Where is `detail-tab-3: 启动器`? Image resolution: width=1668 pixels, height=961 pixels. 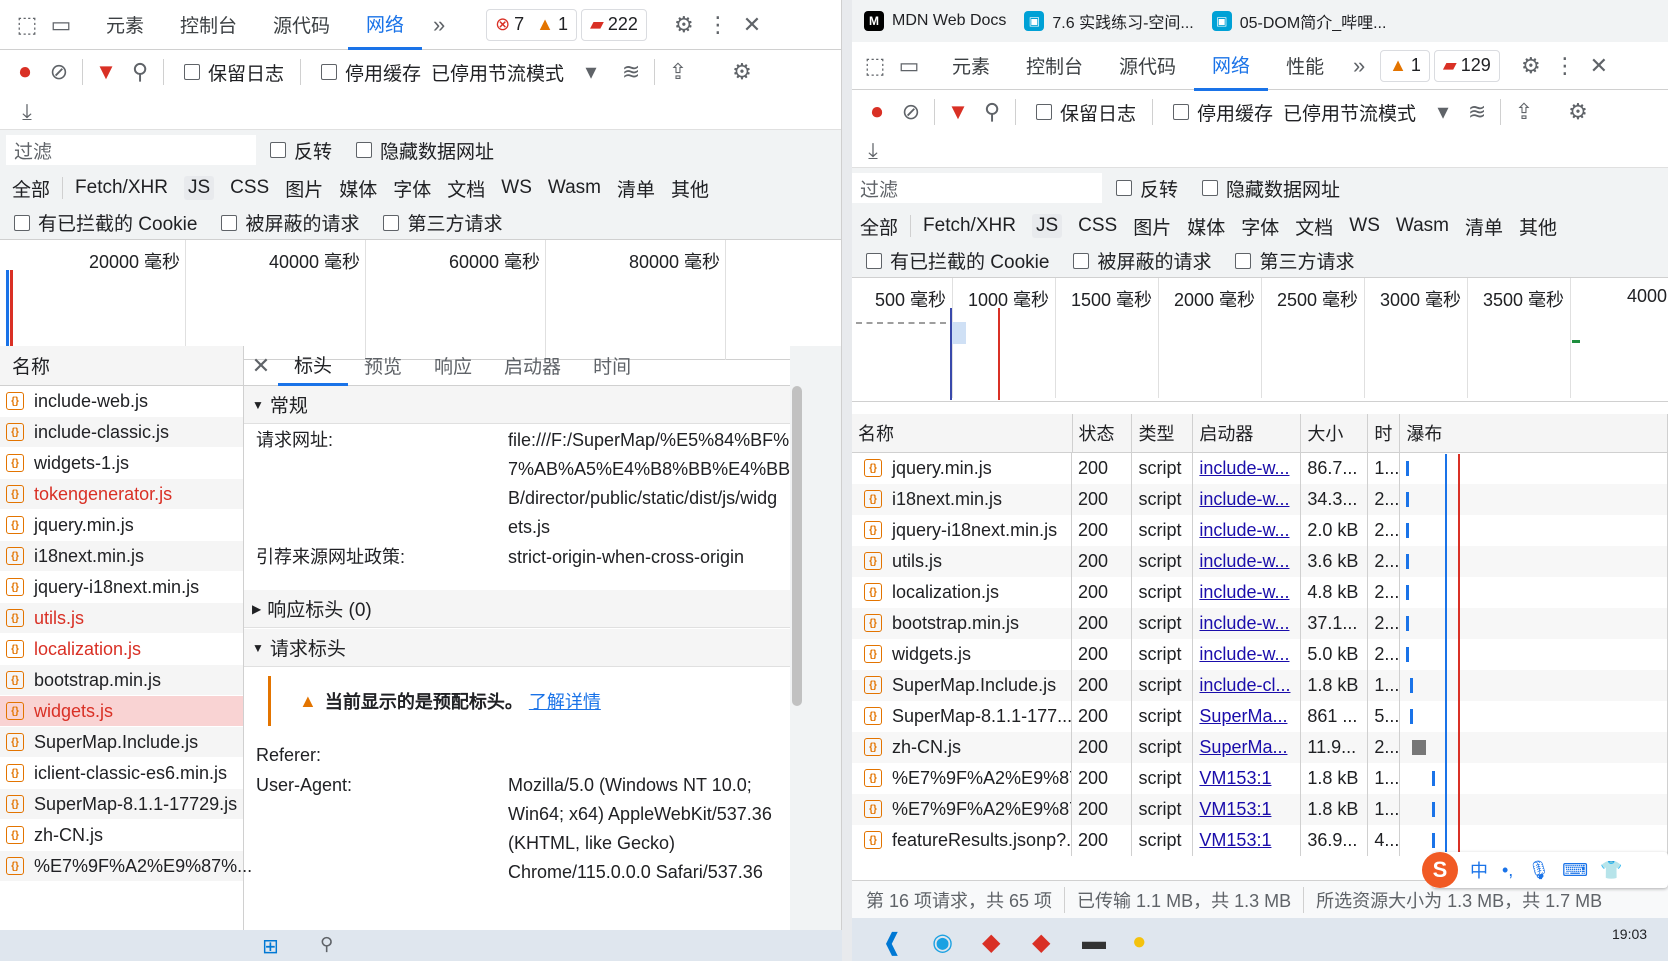
detail-tab-3: 启动器 is located at coordinates (532, 366).